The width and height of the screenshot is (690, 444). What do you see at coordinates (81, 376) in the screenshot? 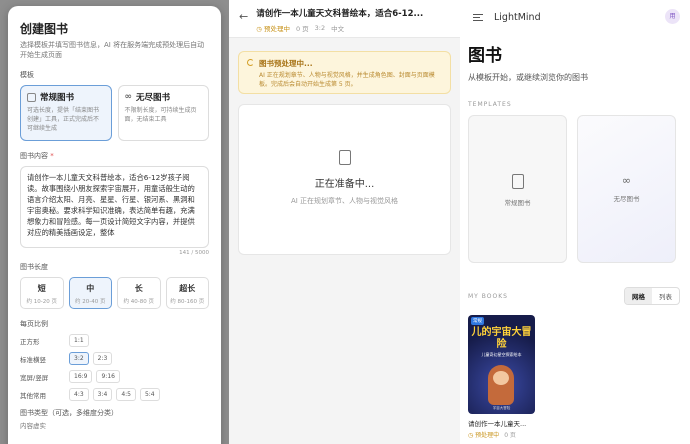
I see `ratio-16-9-button: 16:9` at bounding box center [81, 376].